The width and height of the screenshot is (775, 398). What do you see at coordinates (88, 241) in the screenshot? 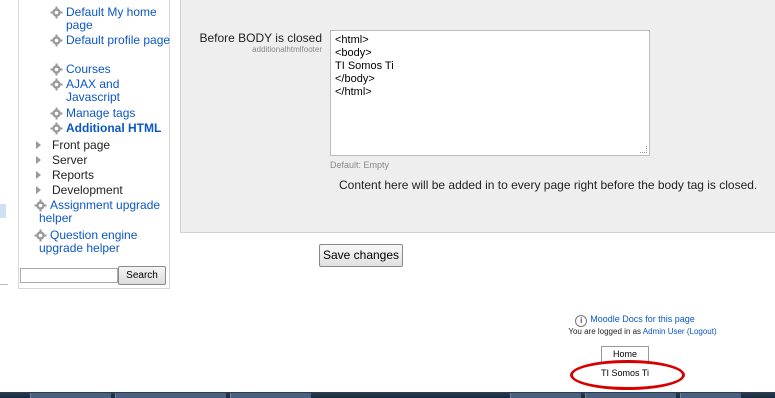
I see `sidebar-item-label: Question engine upgrade helper` at bounding box center [88, 241].